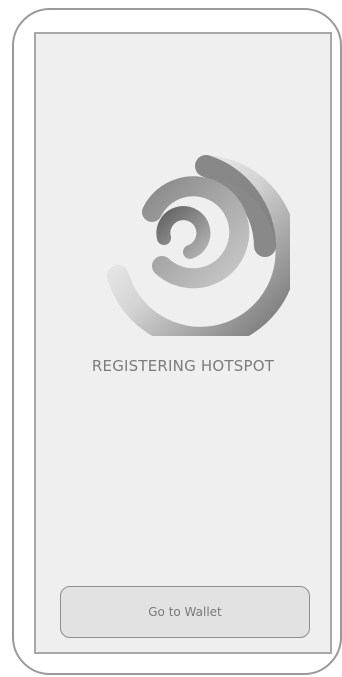  Describe the element at coordinates (183, 366) in the screenshot. I see `registration-status: REGISTERING HOTSPOT` at that location.